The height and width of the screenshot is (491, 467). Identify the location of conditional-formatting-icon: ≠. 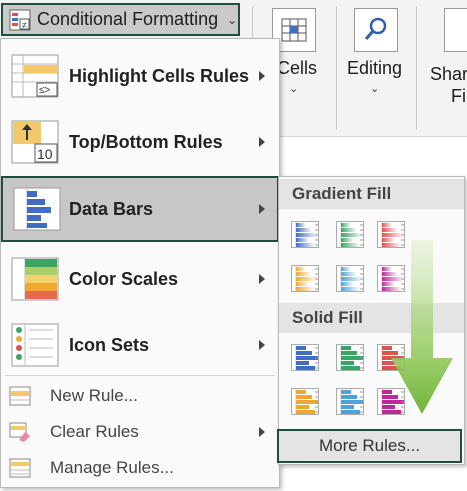
(20, 20).